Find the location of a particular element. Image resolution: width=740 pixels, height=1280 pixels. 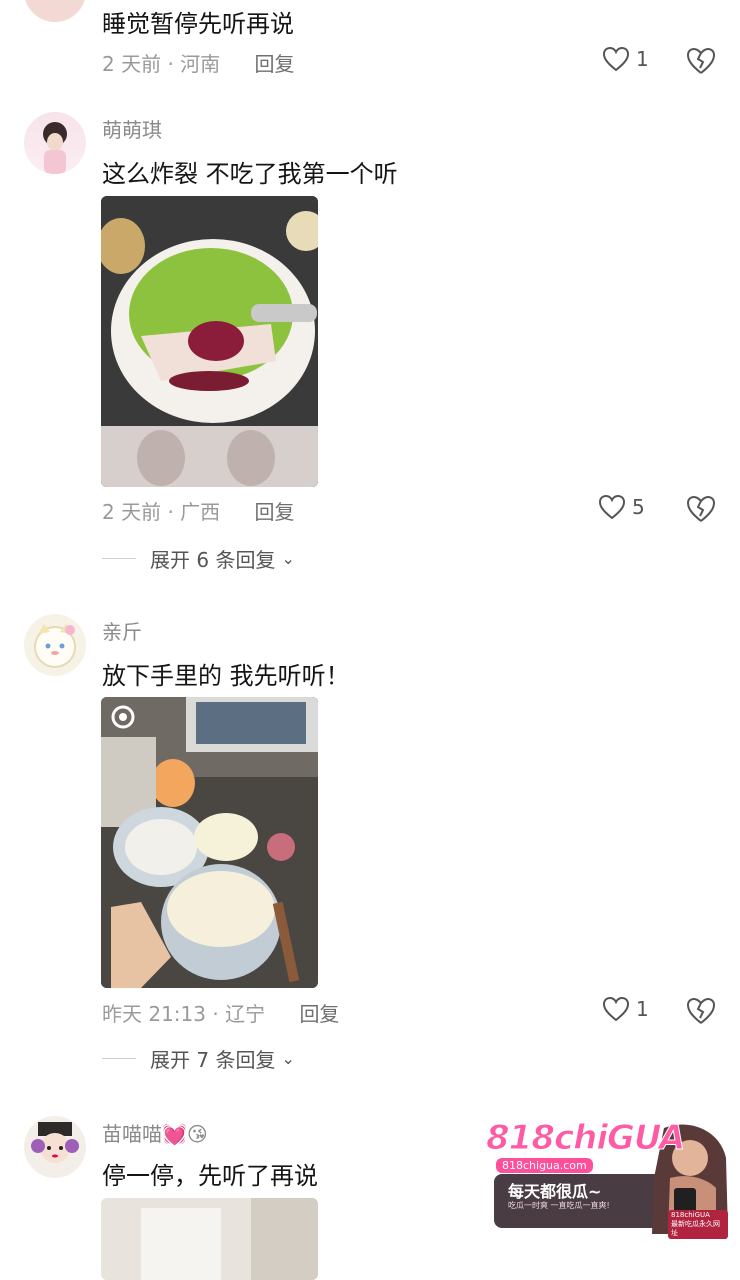

comment-location: 广西 is located at coordinates (200, 512).